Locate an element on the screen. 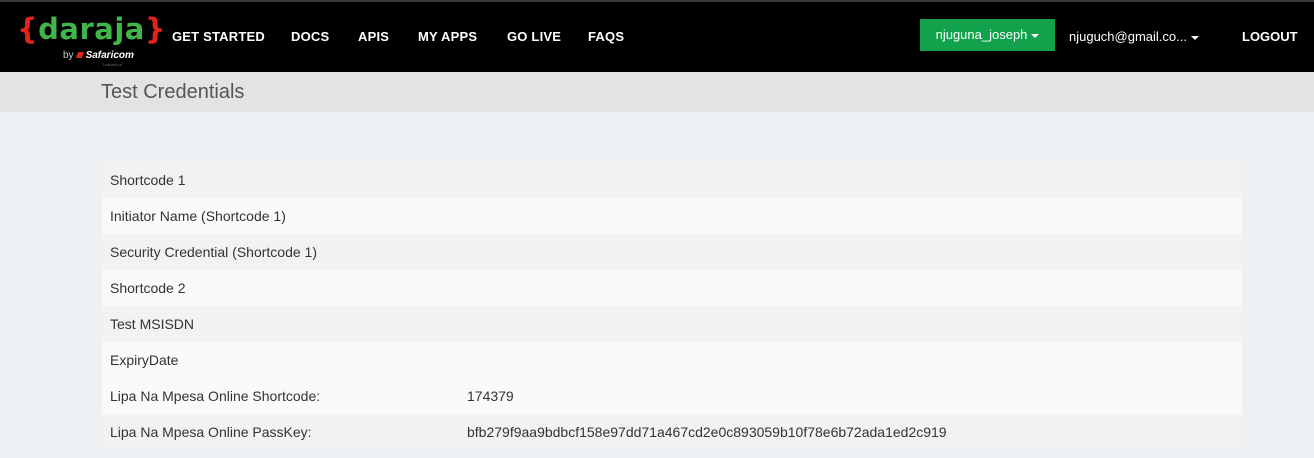 The width and height of the screenshot is (1314, 458). table-row: ExpiryDate is located at coordinates (672, 360).